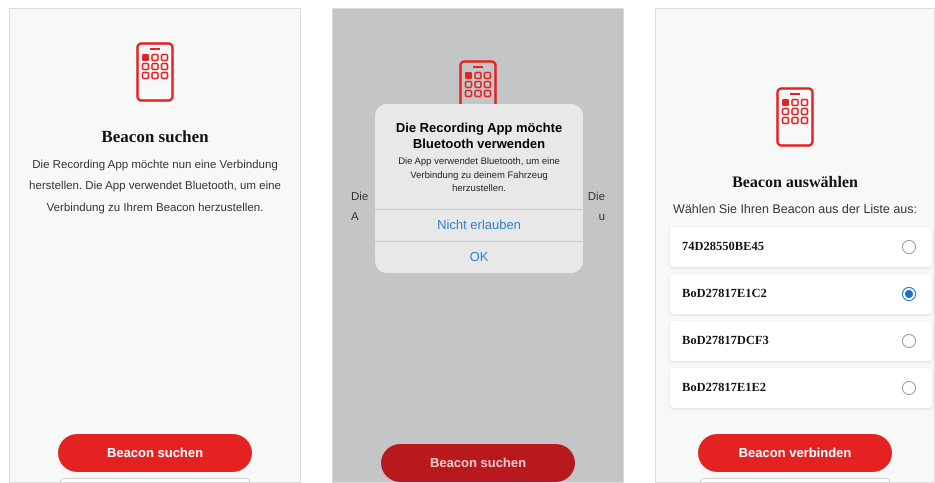  What do you see at coordinates (795, 209) in the screenshot?
I see `subtitle-text: Wählen Sie Ihren Beacon aus der Liste aus:` at bounding box center [795, 209].